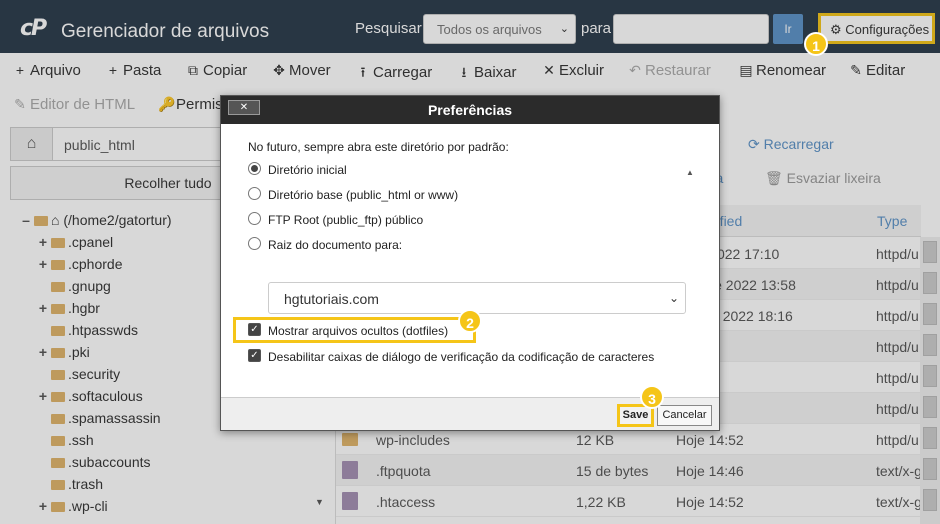 The width and height of the screenshot is (940, 524). Describe the element at coordinates (335, 245) in the screenshot. I see `radio-label: Raiz do documento para:` at that location.